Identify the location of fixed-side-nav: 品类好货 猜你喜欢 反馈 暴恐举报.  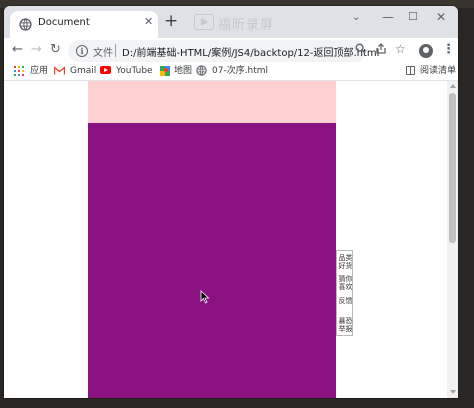
(344, 293).